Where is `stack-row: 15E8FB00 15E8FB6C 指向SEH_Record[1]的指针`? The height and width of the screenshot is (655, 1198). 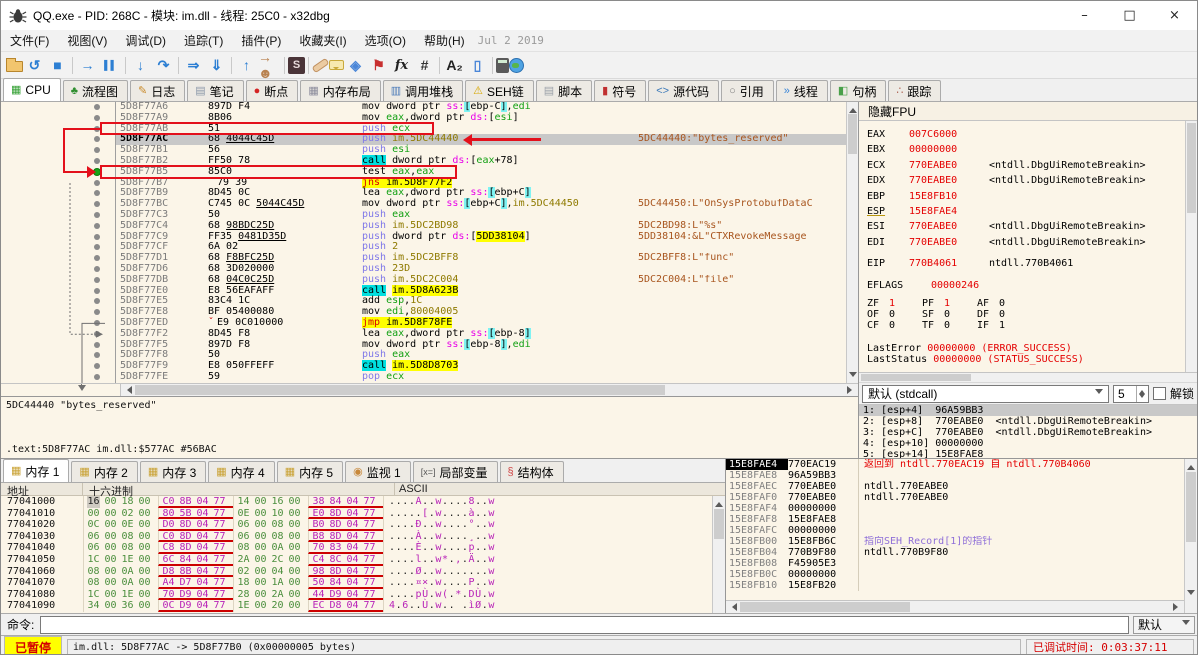
stack-row: 15E8FB00 15E8FB6C 指向SEH_Record[1]的指针 is located at coordinates (961, 541).